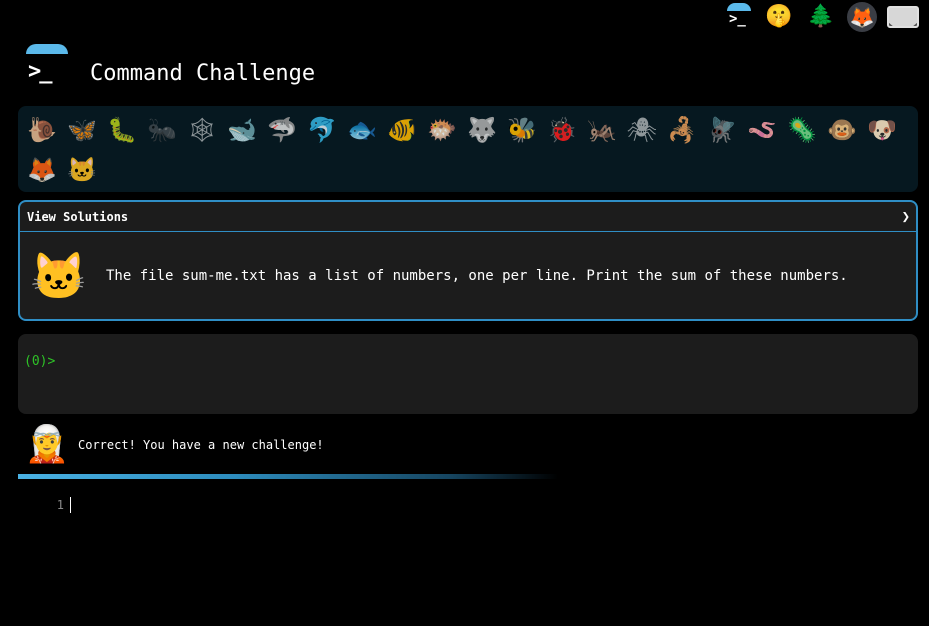  Describe the element at coordinates (468, 505) in the screenshot. I see `command-editor: 1` at that location.